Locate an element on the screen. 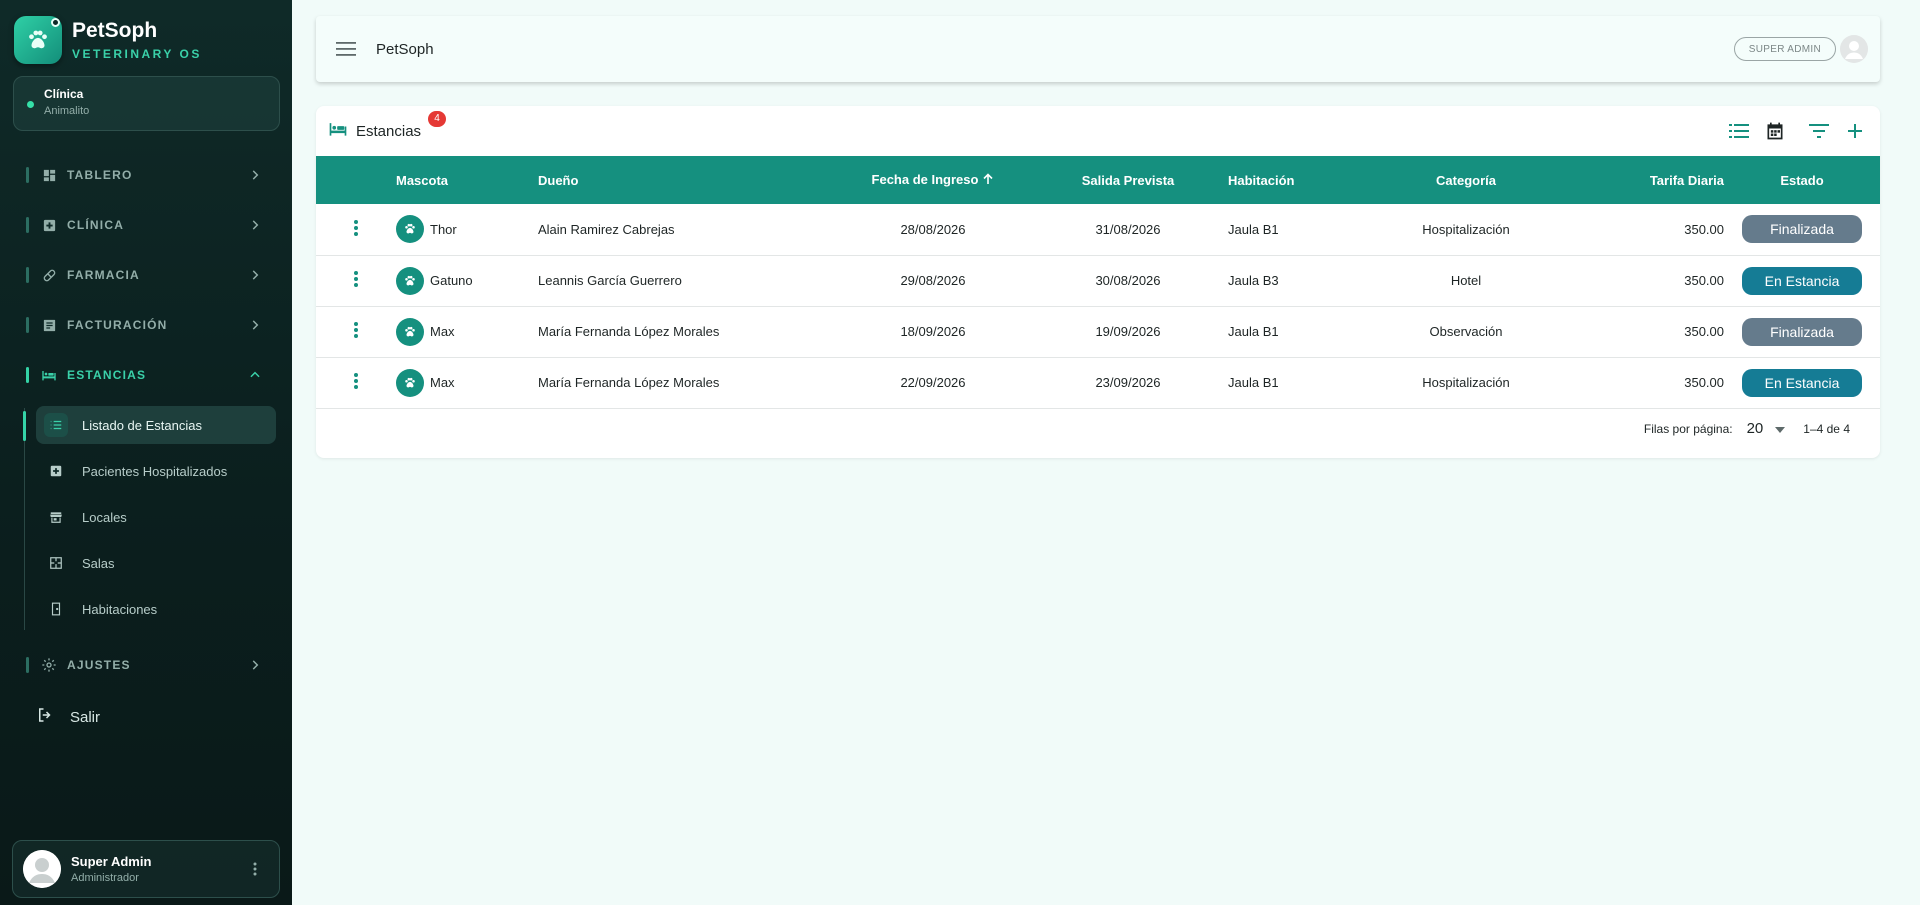 The height and width of the screenshot is (905, 1920). check-out-date: 19/09/2026 is located at coordinates (1128, 331).